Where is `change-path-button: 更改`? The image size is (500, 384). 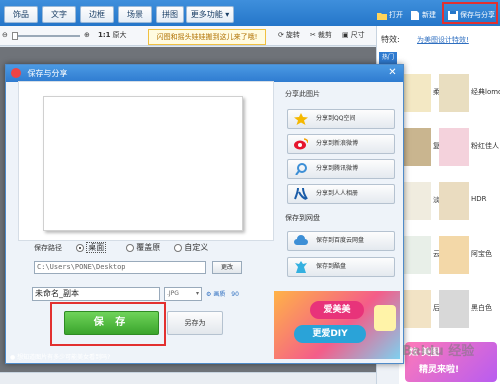 change-path-button: 更改 is located at coordinates (227, 267).